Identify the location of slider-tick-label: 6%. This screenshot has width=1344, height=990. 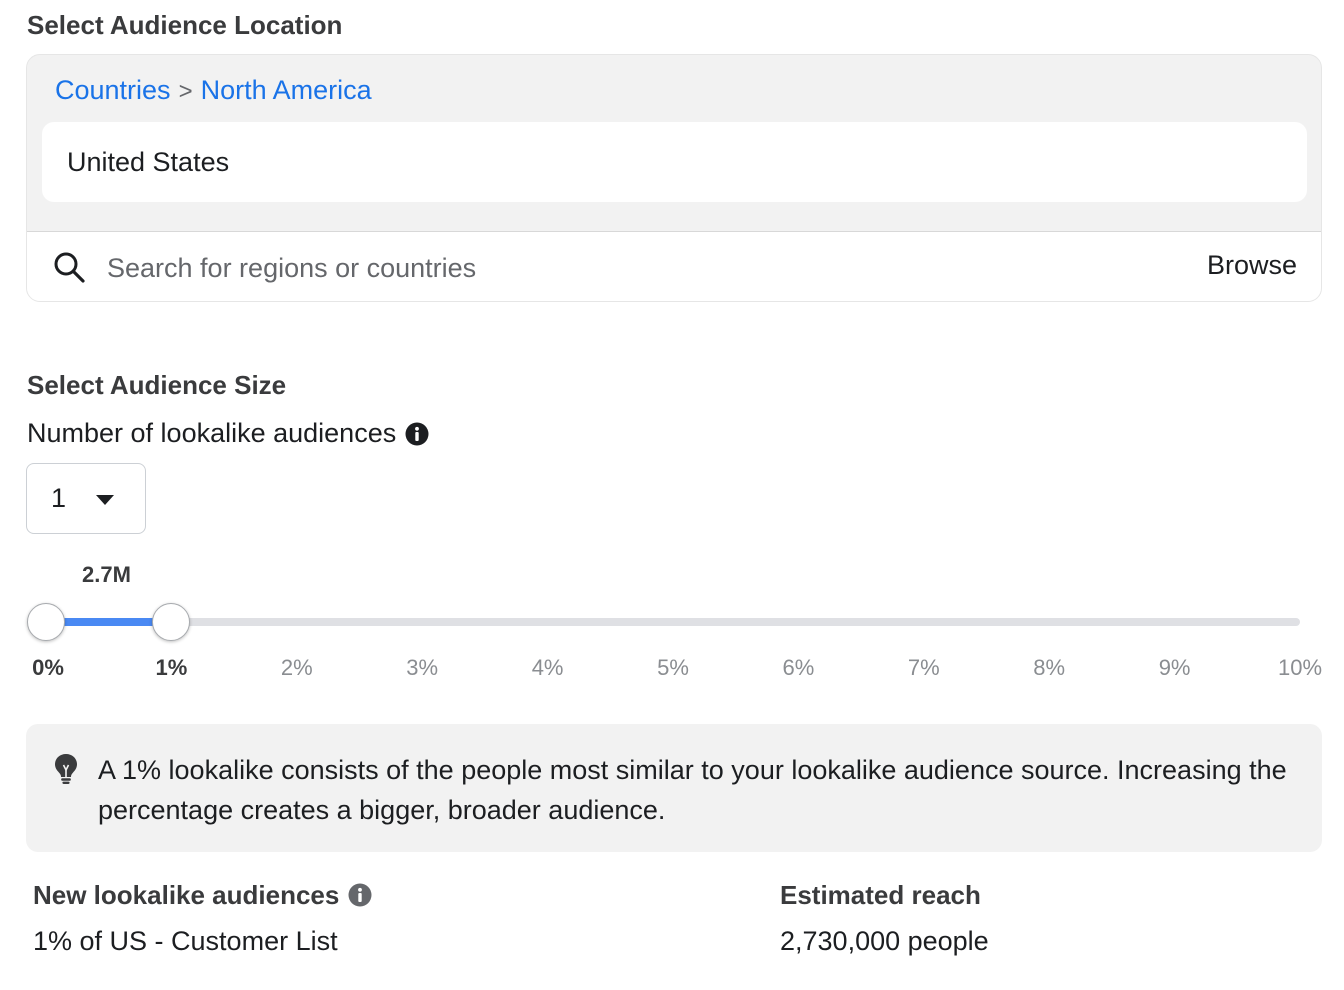
(798, 667).